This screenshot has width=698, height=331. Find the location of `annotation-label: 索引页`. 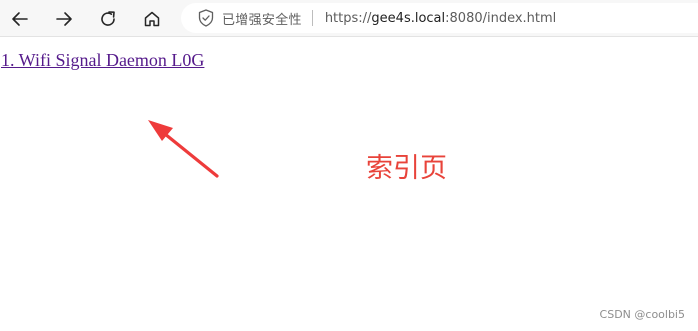

annotation-label: 索引页 is located at coordinates (406, 168).